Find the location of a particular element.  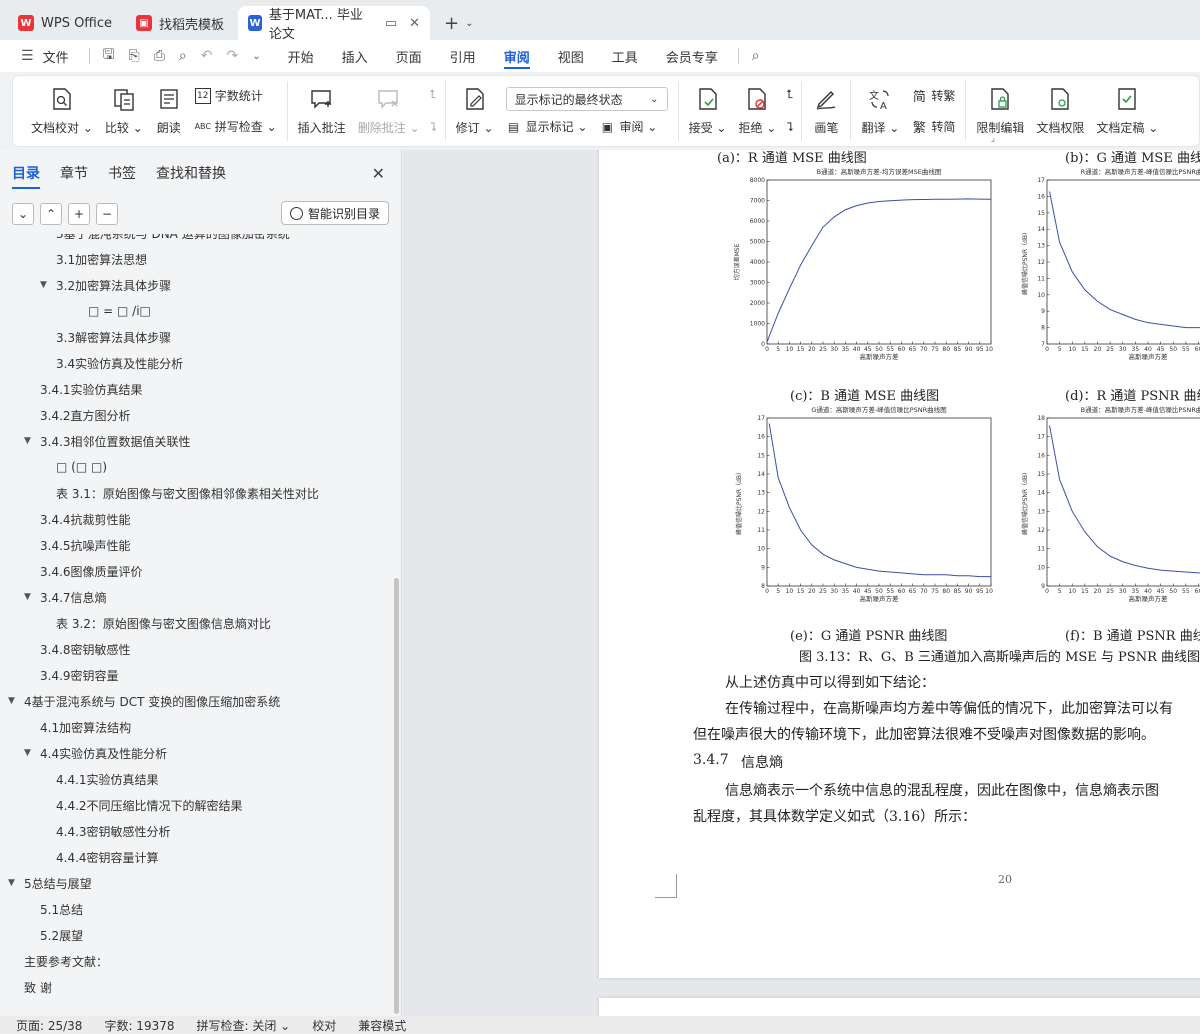

menu-home: 开始 is located at coordinates (301, 56).